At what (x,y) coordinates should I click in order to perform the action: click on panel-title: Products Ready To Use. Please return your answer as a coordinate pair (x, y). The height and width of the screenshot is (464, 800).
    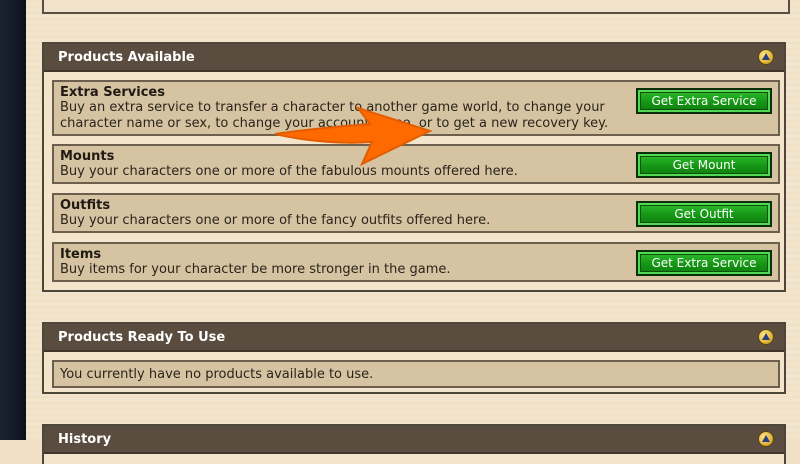
    Looking at the image, I should click on (142, 337).